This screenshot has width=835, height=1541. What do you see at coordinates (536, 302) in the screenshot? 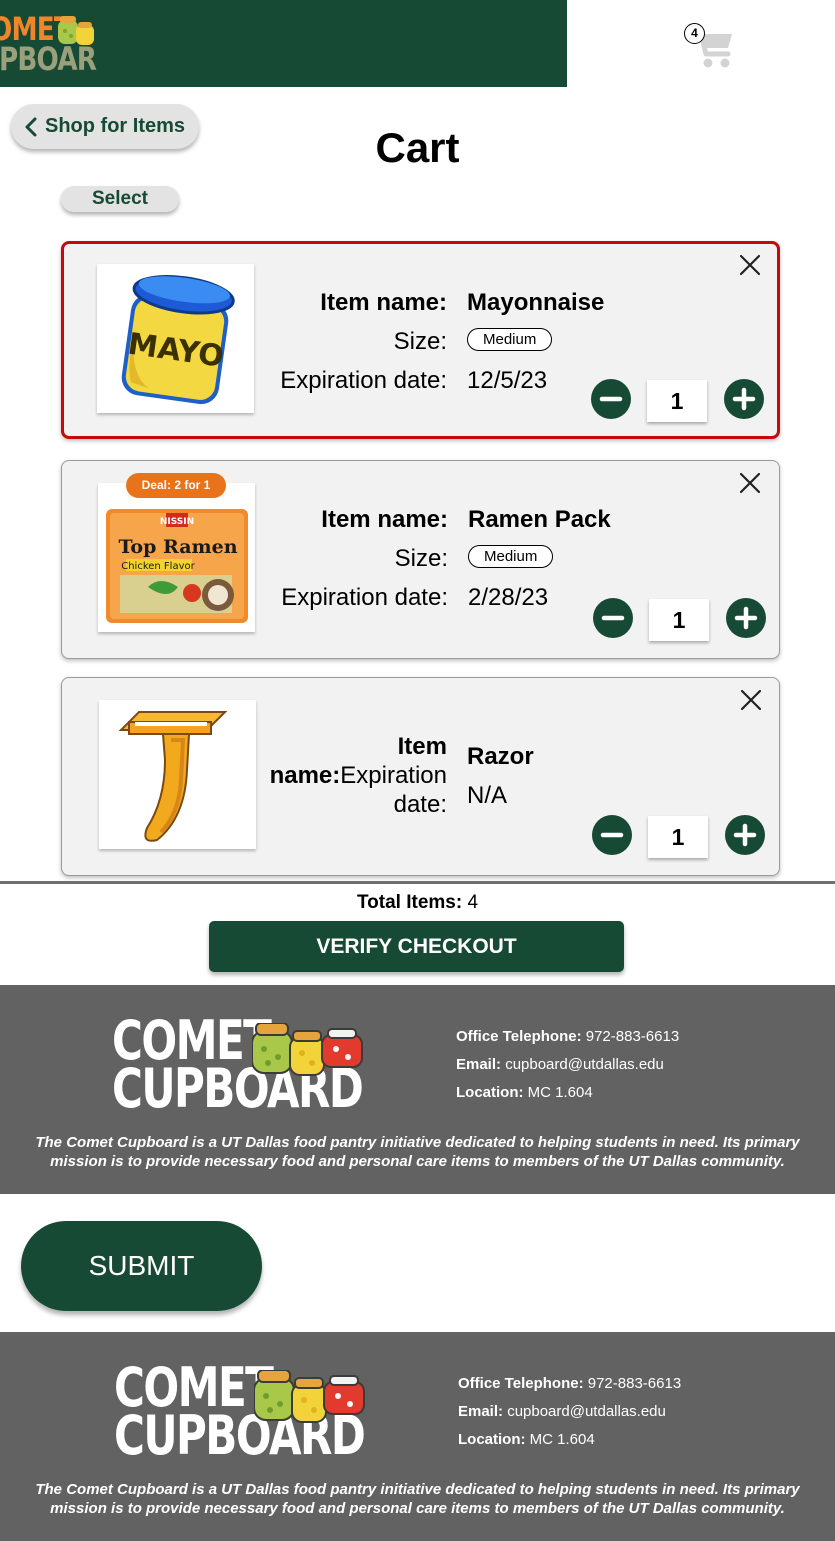
I see `item-name: Mayonnaise` at bounding box center [536, 302].